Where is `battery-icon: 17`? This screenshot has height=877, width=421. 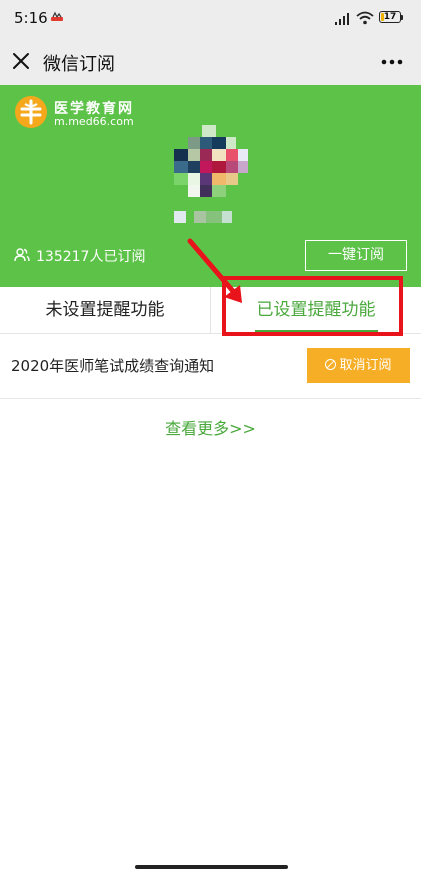 battery-icon: 17 is located at coordinates (392, 18).